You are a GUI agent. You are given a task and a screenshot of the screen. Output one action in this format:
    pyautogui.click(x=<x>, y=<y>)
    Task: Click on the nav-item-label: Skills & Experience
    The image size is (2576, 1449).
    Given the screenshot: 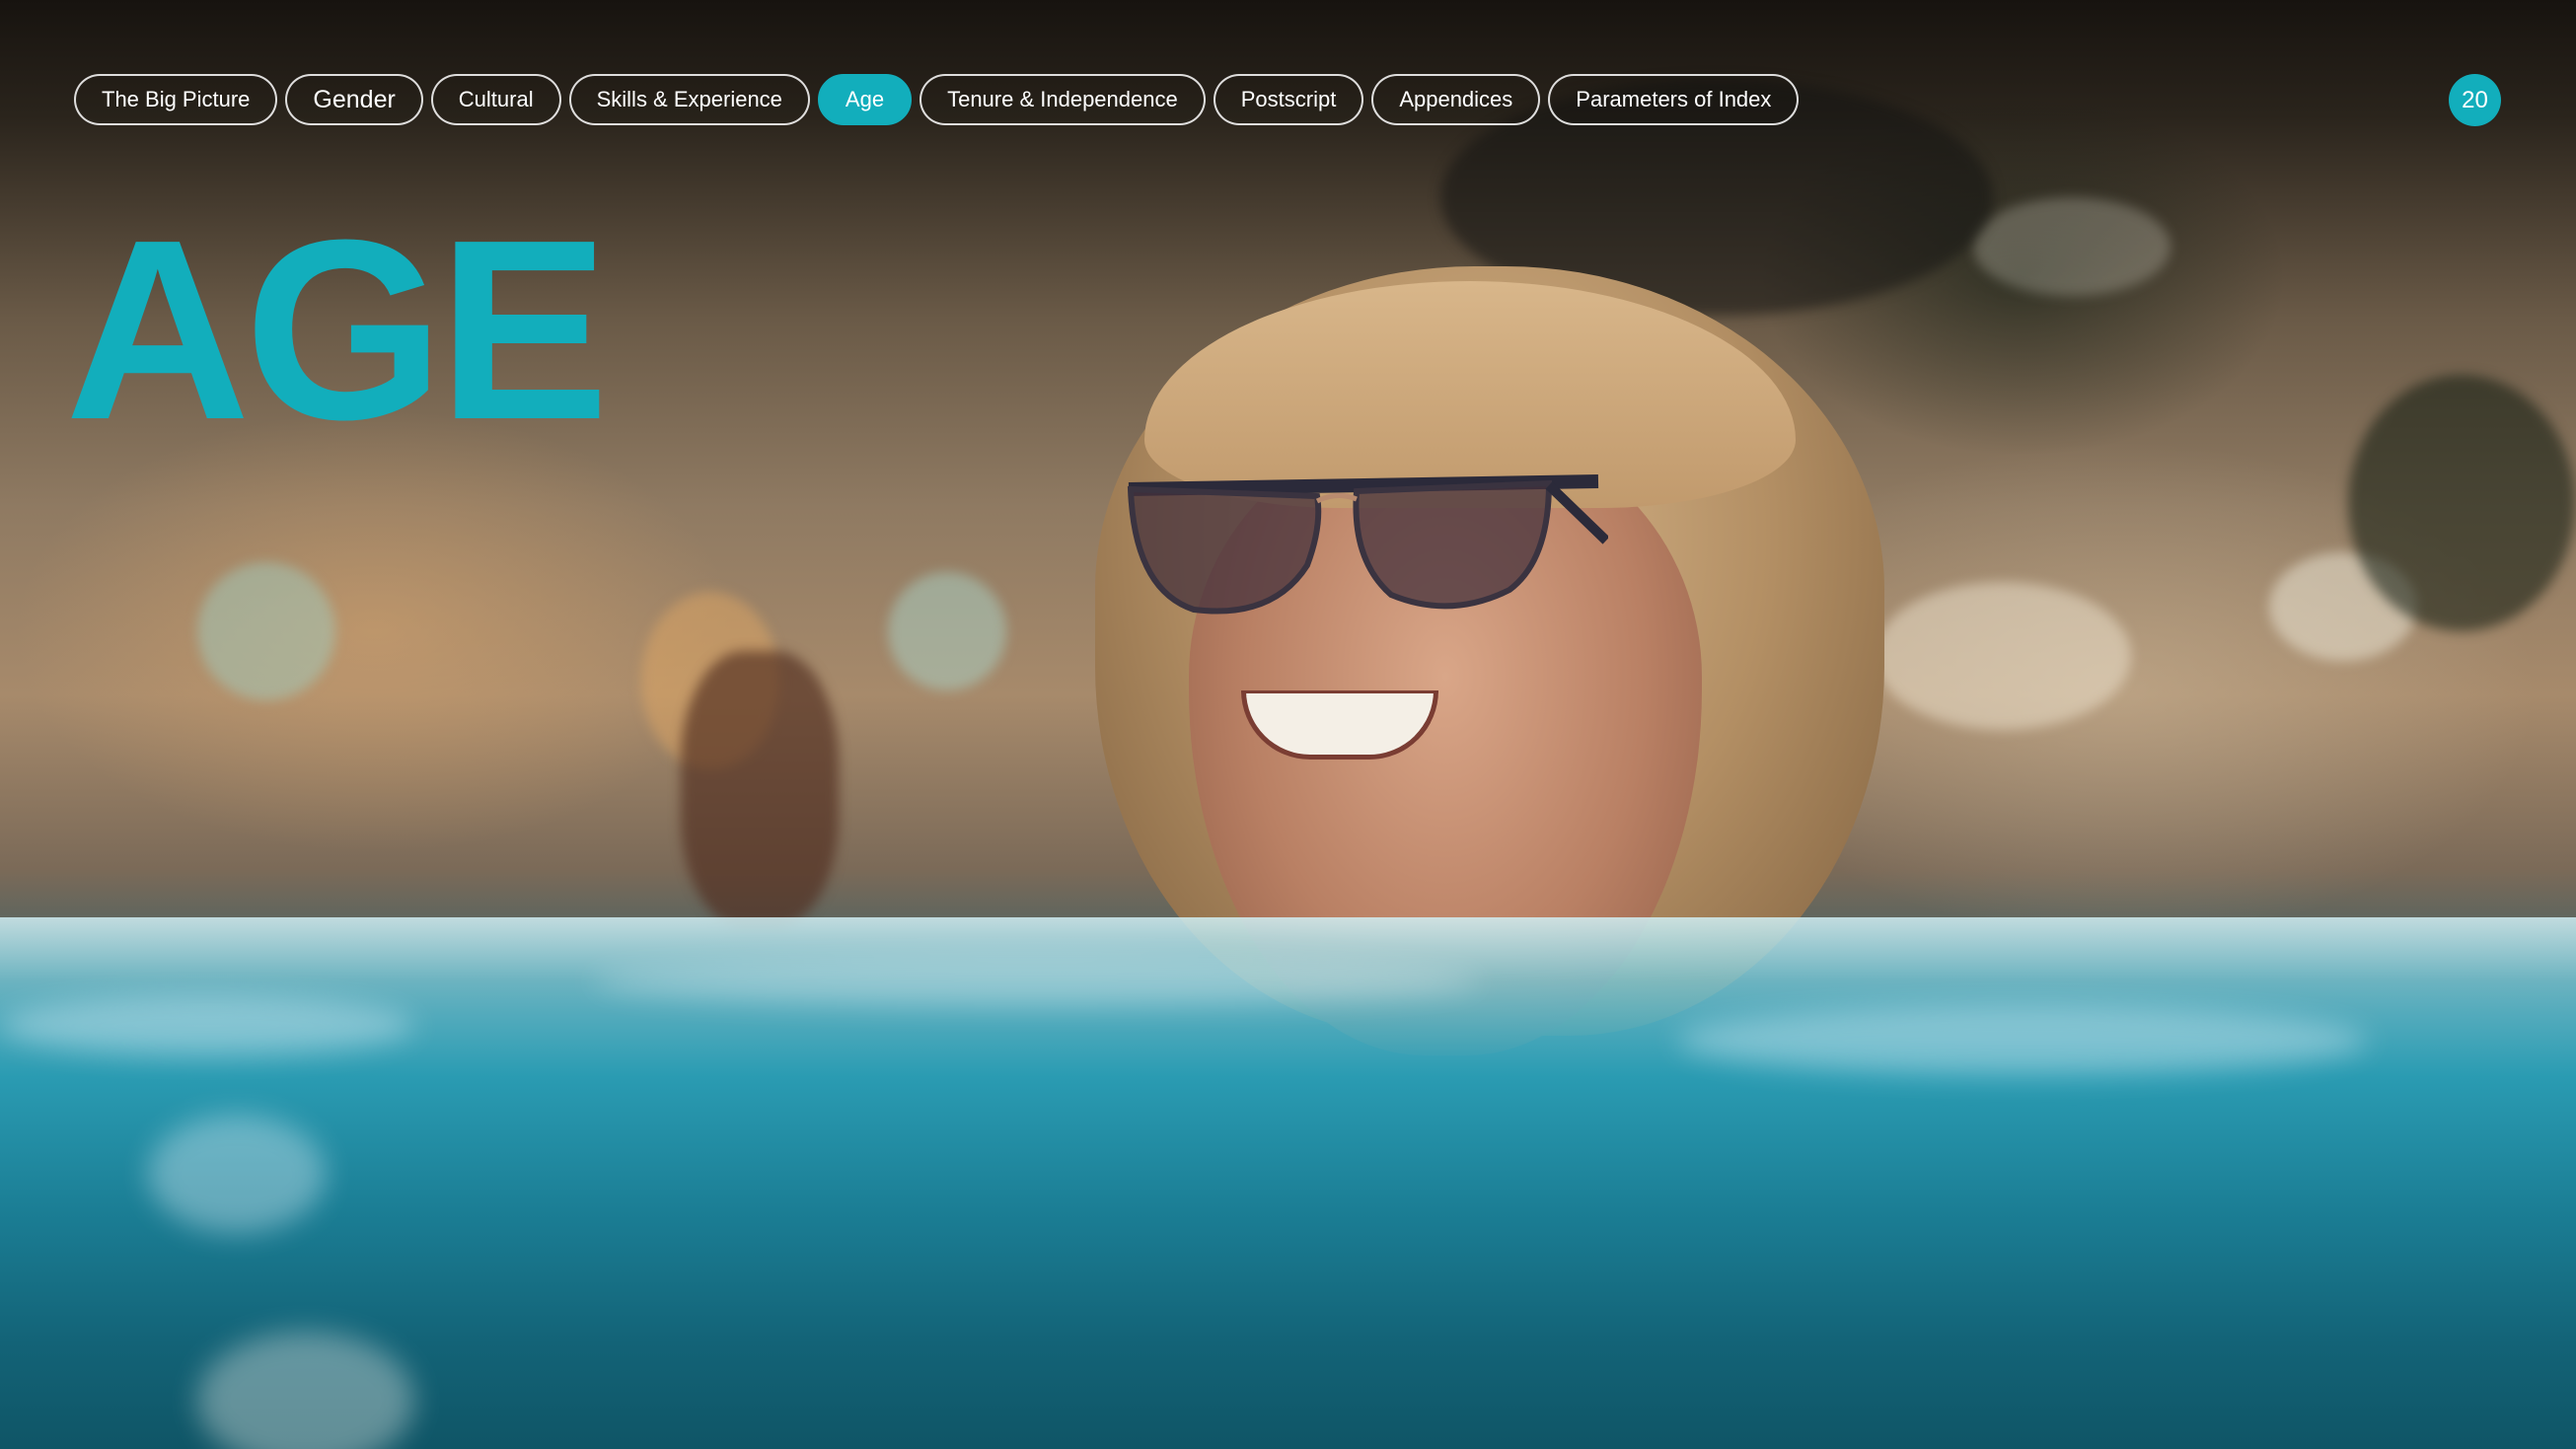 What is the action you would take?
    pyautogui.click(x=689, y=99)
    